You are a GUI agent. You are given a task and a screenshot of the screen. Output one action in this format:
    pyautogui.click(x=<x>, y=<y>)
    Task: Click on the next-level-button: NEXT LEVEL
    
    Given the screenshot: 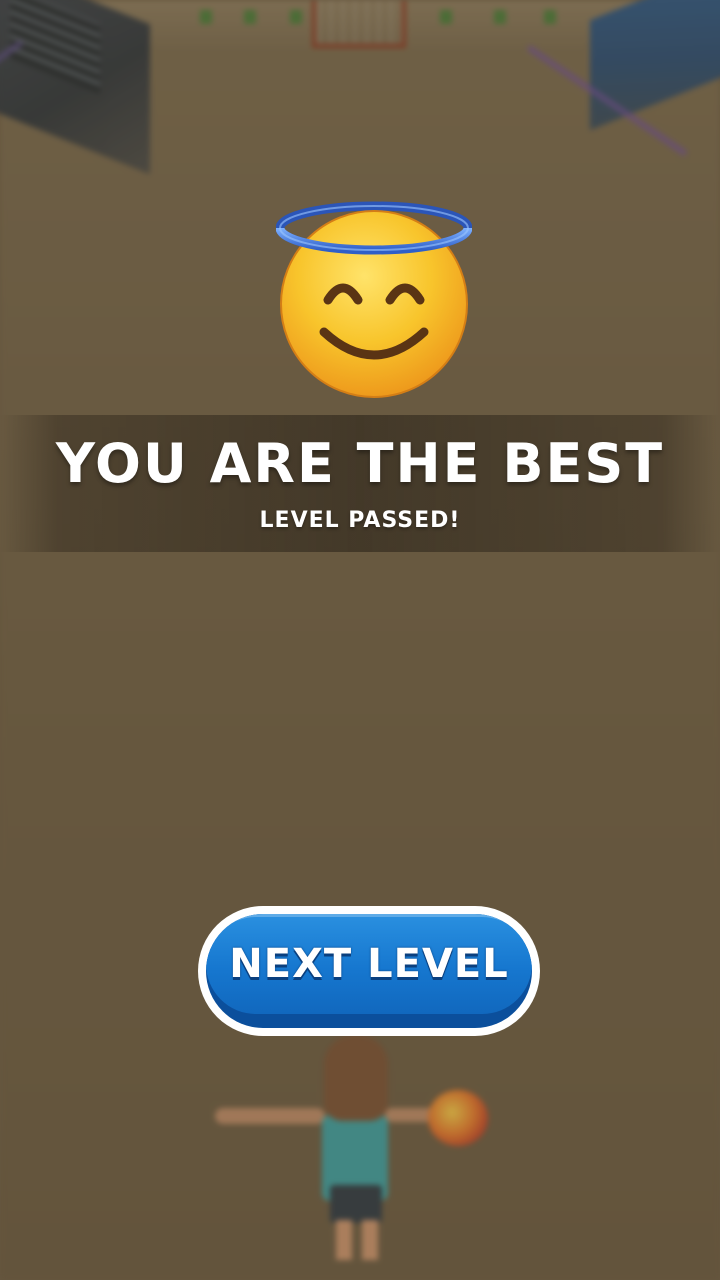 What is the action you would take?
    pyautogui.click(x=369, y=971)
    